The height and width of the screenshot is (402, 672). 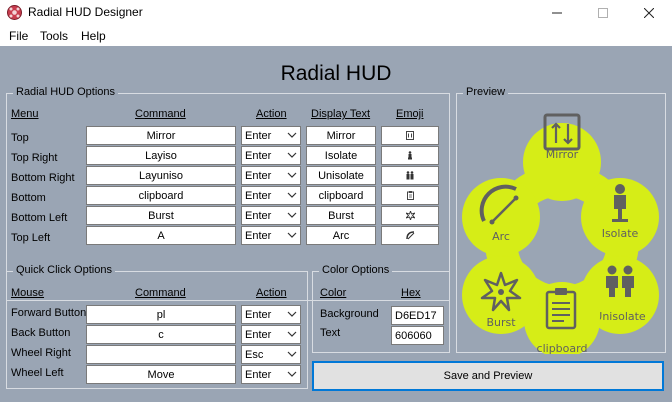 What do you see at coordinates (271, 354) in the screenshot?
I see `action-select-wheel-right: Esc` at bounding box center [271, 354].